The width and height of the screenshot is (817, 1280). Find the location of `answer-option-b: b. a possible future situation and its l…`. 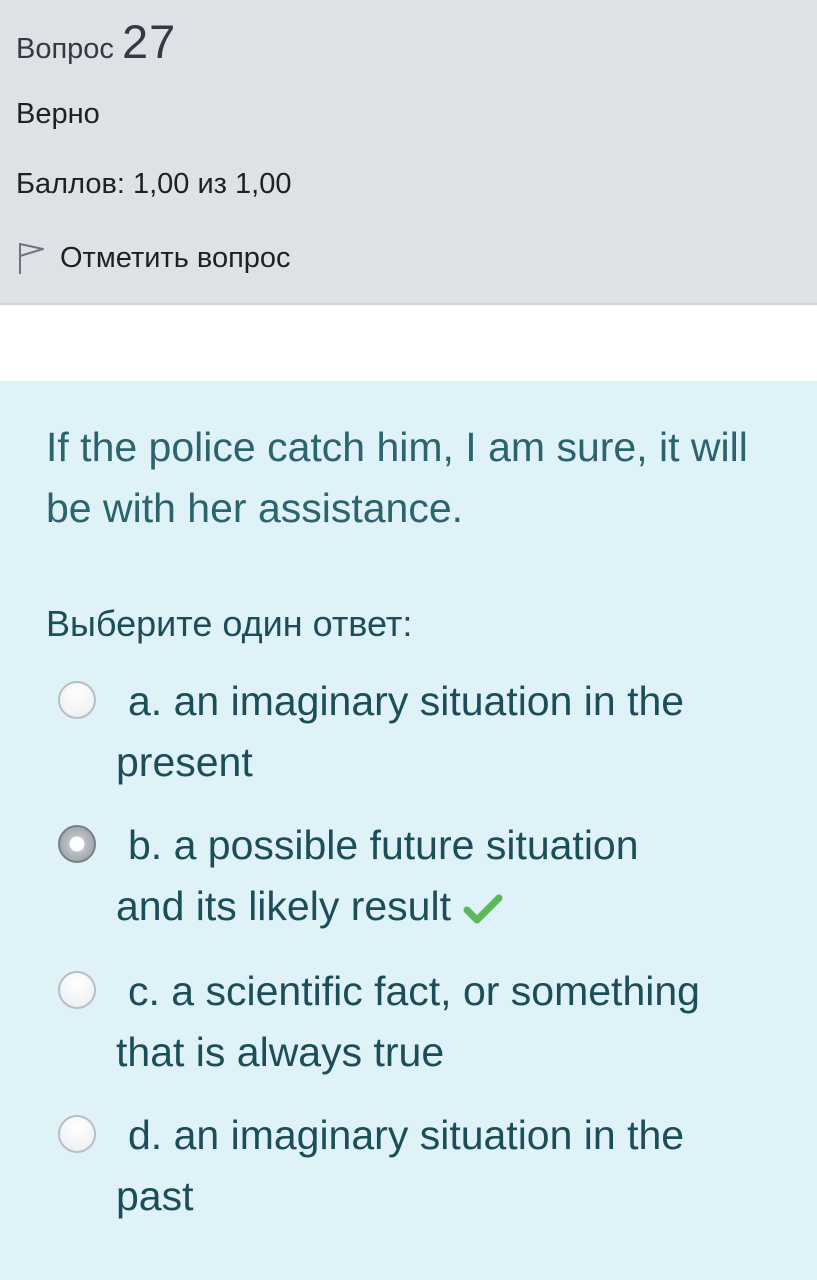

answer-option-b: b. a possible future situation and its l… is located at coordinates (418, 876).